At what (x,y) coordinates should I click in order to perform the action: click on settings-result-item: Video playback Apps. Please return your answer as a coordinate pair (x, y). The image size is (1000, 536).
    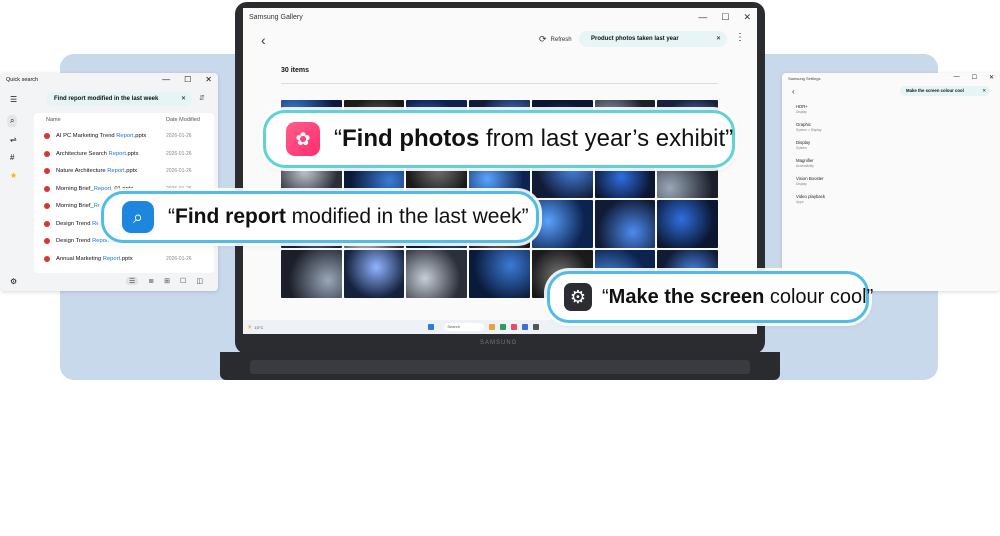
    Looking at the image, I should click on (810, 199).